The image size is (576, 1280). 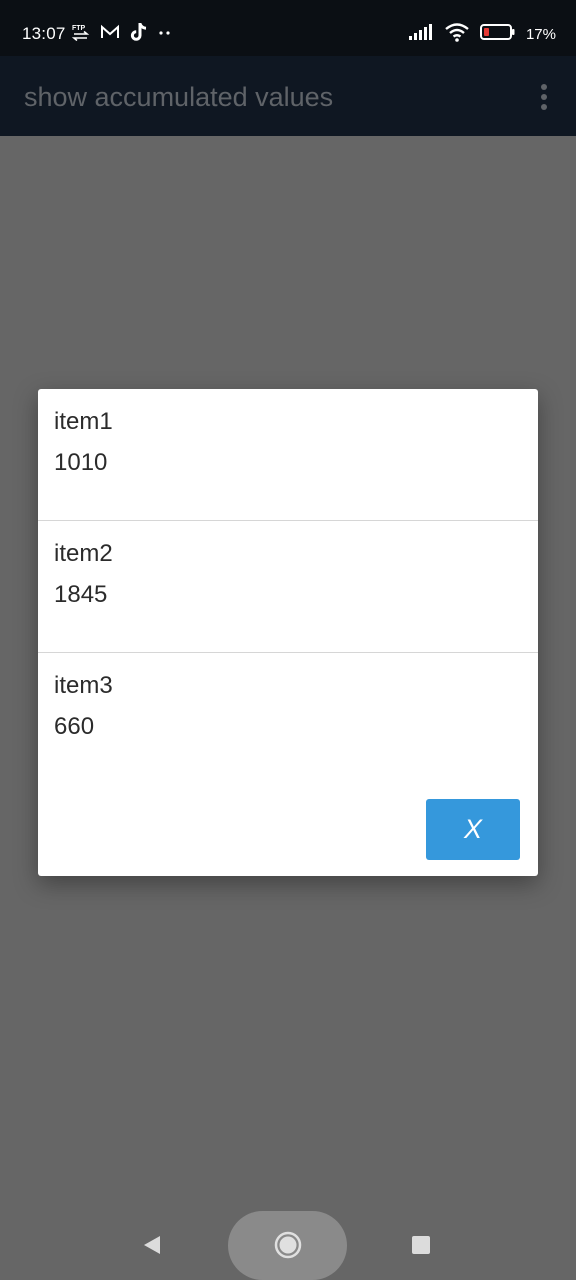 I want to click on signal-icon, so click(x=421, y=34).